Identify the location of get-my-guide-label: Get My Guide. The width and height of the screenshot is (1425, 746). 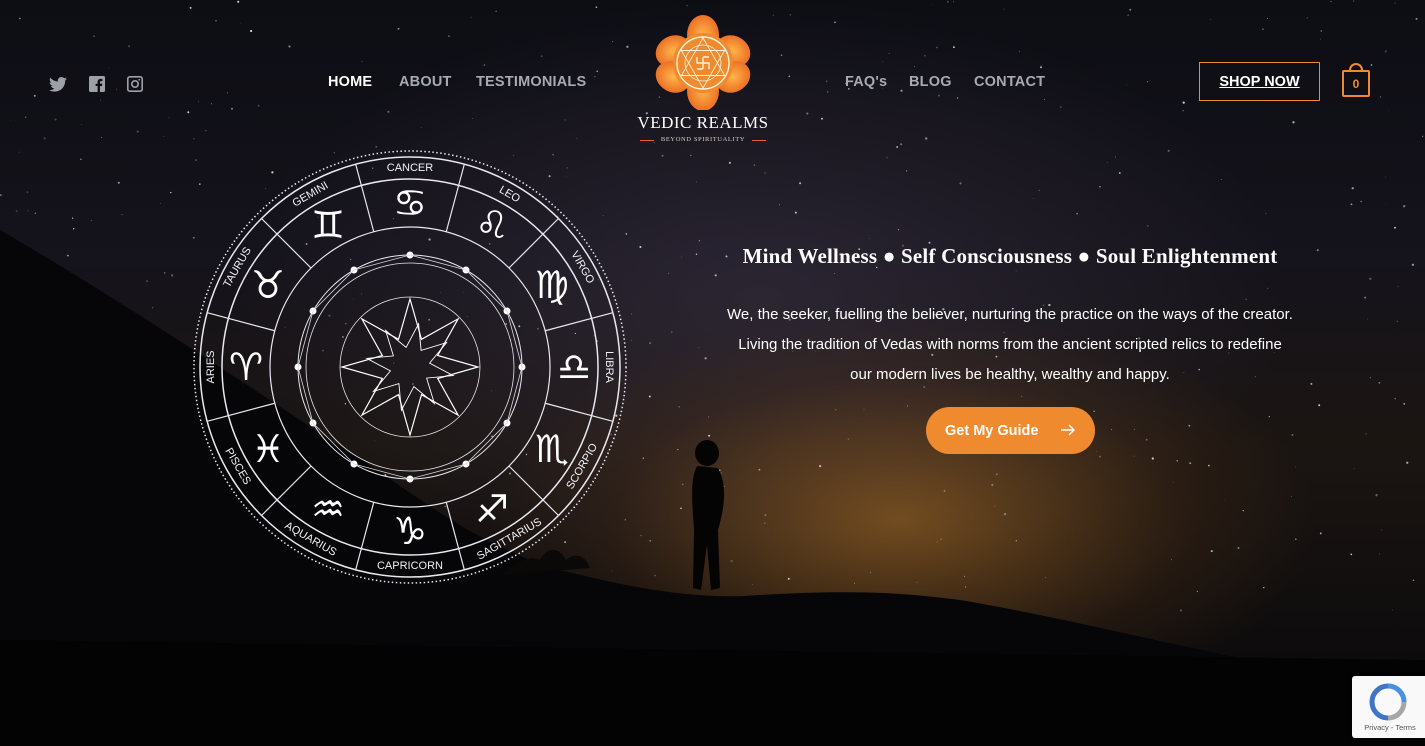
(992, 430).